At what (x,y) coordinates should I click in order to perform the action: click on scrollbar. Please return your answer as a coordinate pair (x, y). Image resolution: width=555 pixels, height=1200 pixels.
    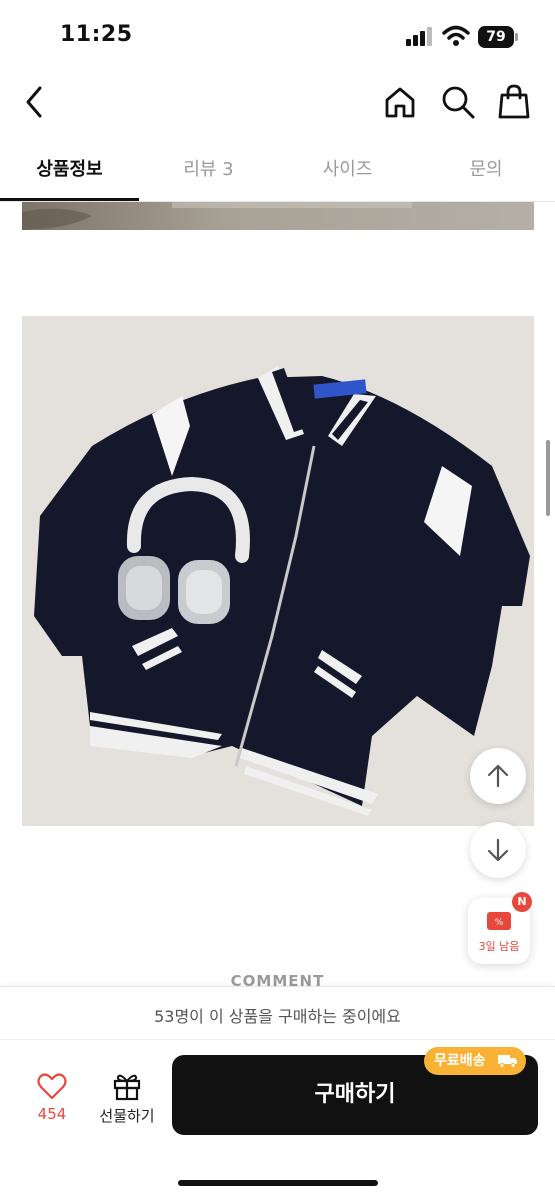
    Looking at the image, I should click on (548, 478).